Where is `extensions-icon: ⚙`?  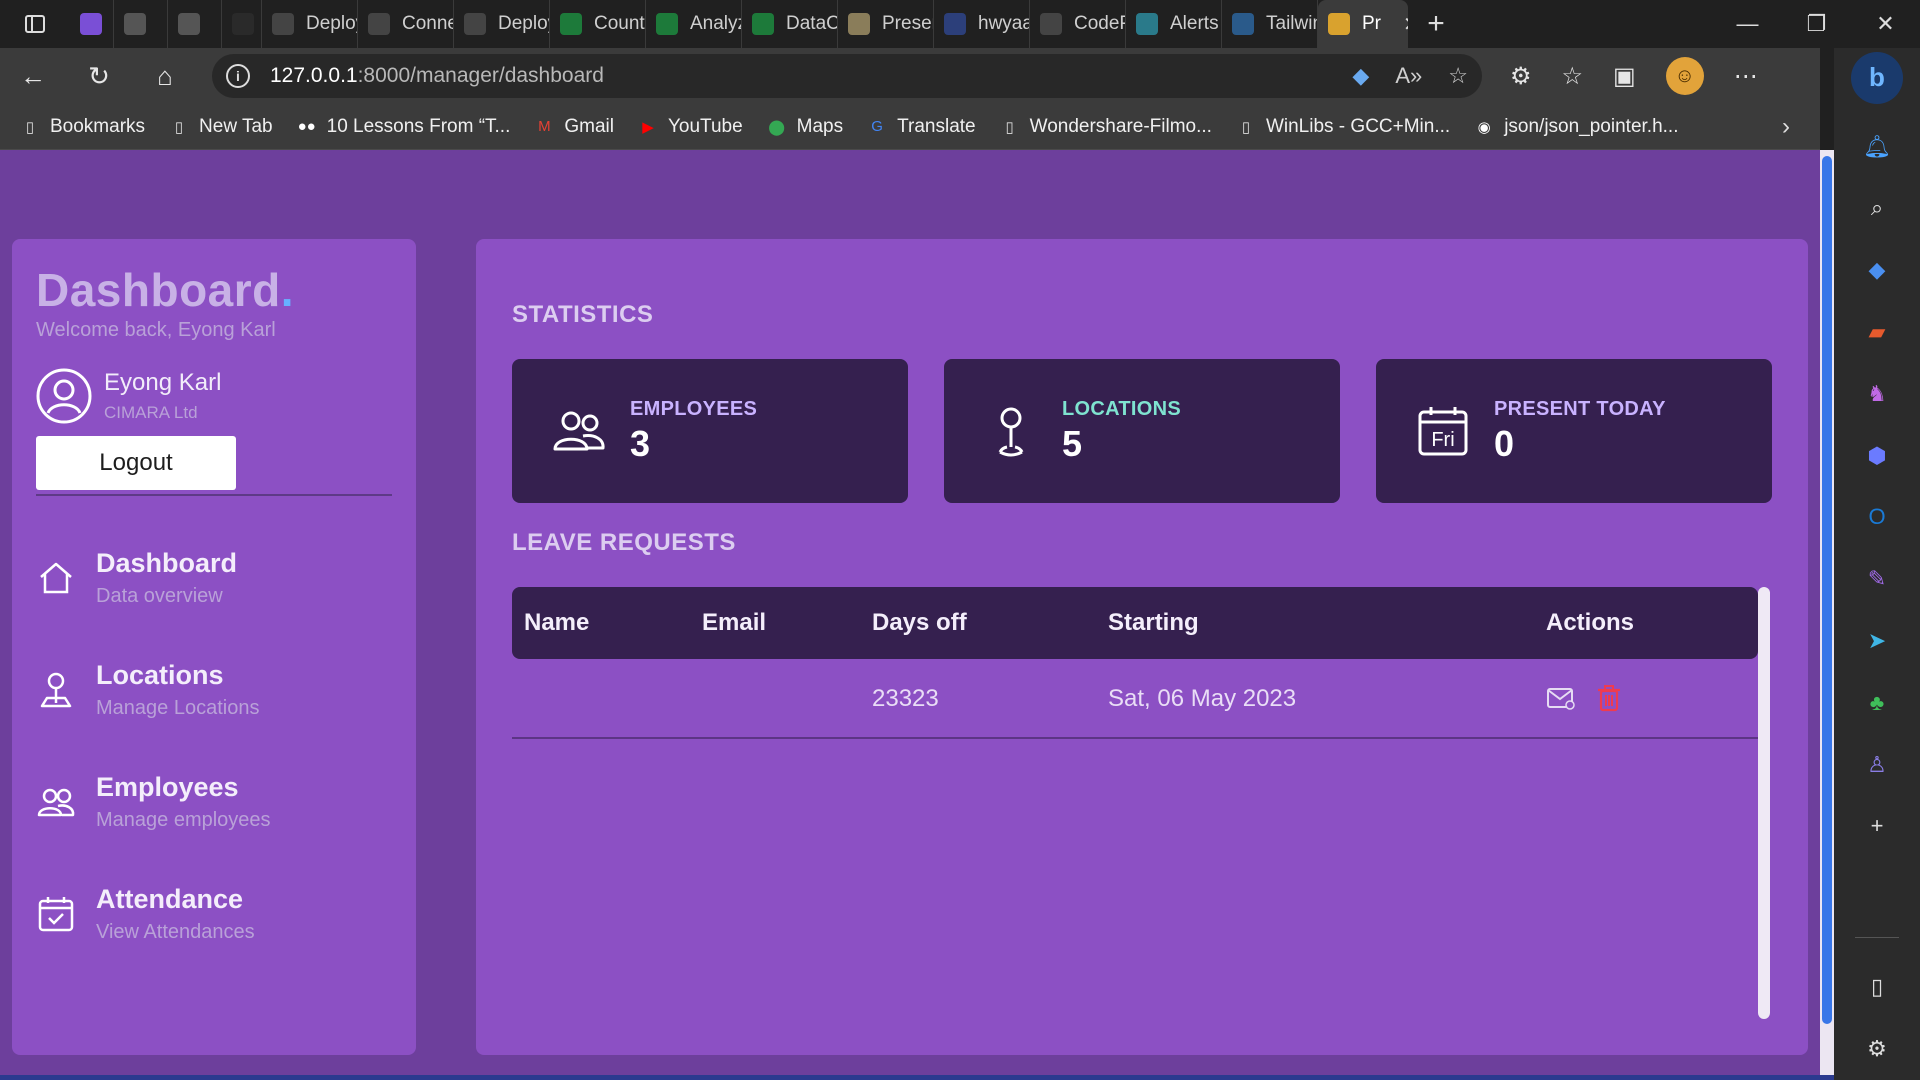
extensions-icon: ⚙ is located at coordinates (1521, 76).